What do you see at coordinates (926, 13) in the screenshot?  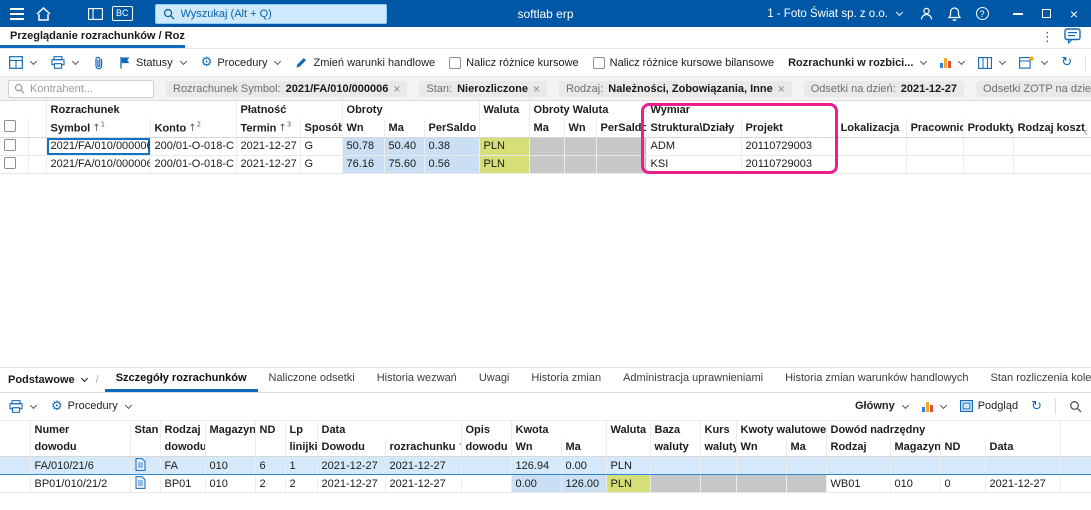 I see `user-button` at bounding box center [926, 13].